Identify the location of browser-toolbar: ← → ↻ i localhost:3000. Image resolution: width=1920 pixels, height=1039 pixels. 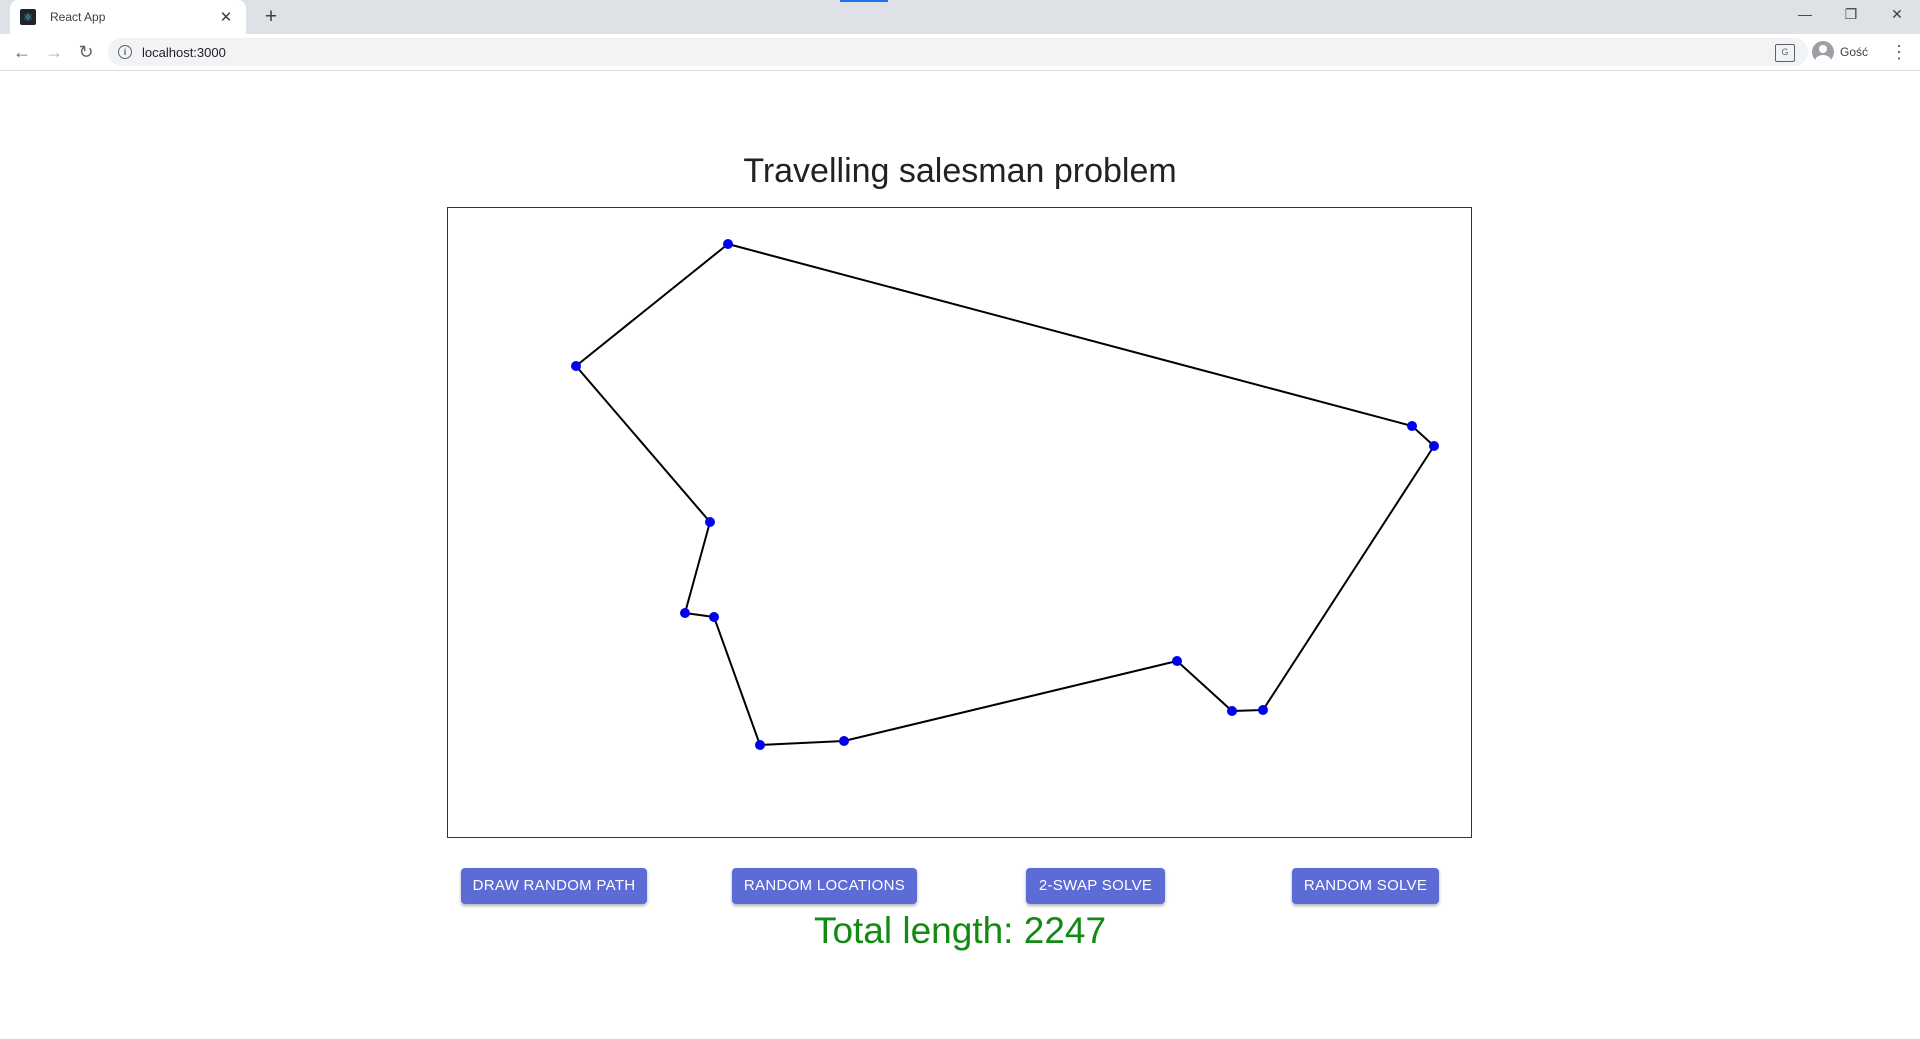
(960, 52).